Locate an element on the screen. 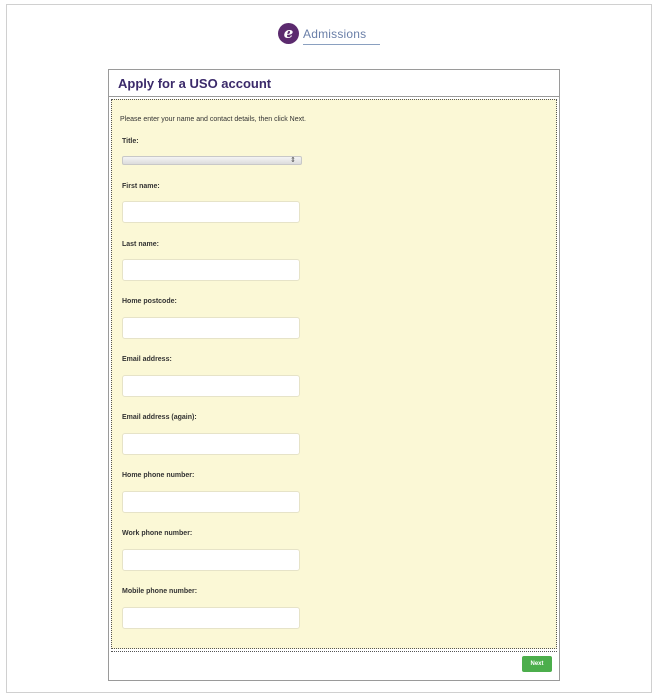 Image resolution: width=658 pixels, height=695 pixels. select-arrows-icon: ⇕ is located at coordinates (293, 160).